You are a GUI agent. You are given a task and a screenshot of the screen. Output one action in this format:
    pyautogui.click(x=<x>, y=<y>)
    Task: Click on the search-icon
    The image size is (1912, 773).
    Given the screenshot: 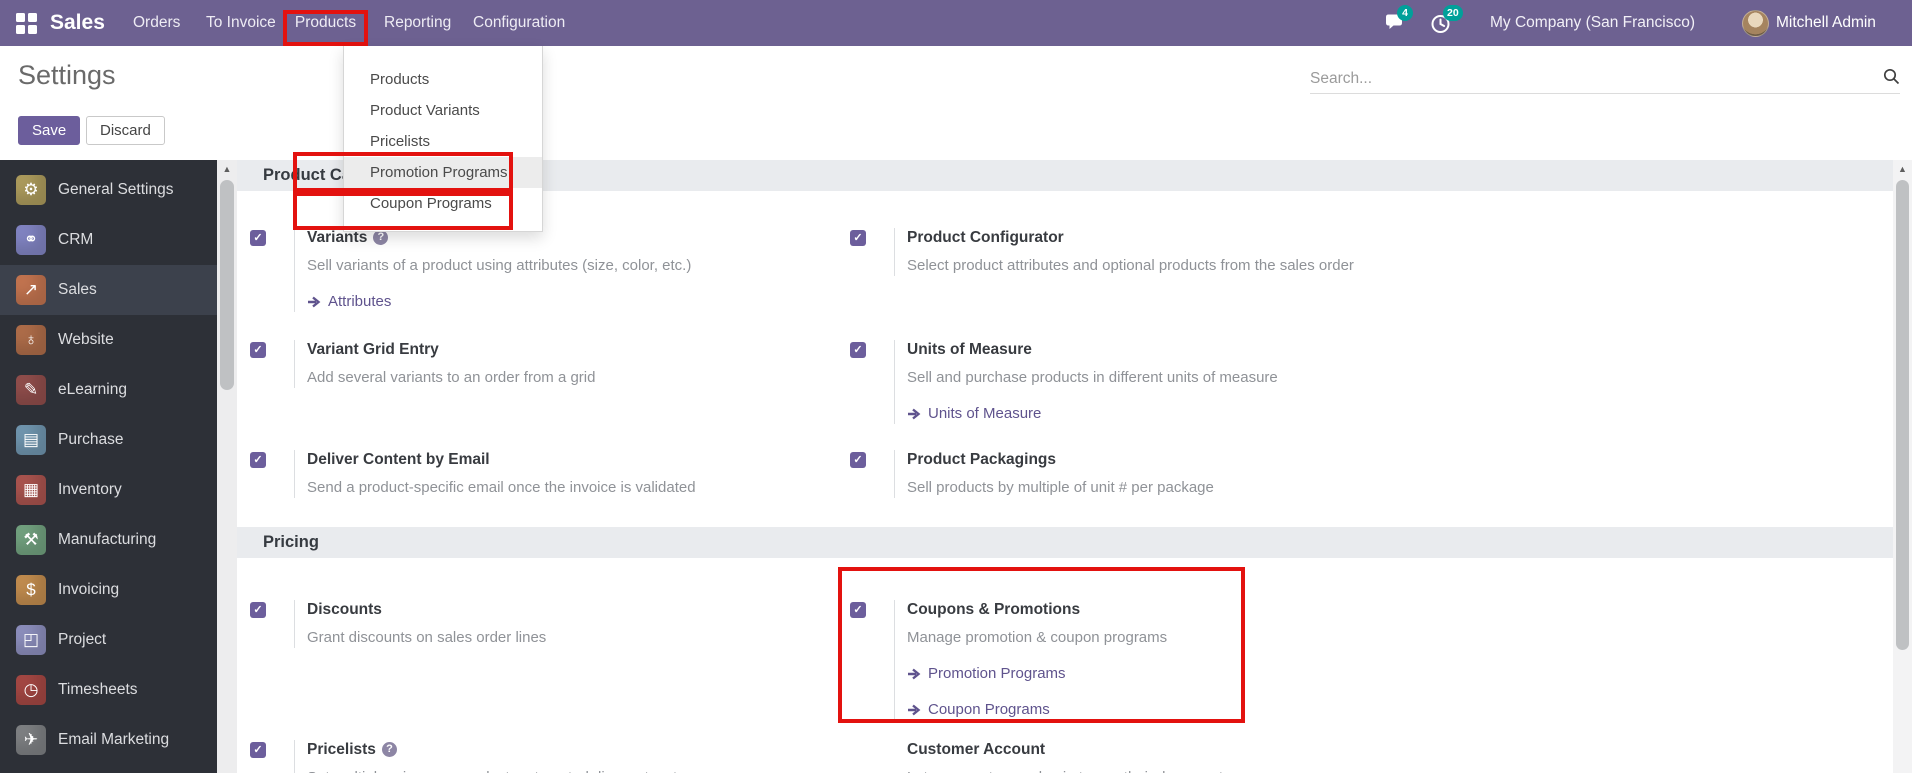 What is the action you would take?
    pyautogui.click(x=1891, y=79)
    